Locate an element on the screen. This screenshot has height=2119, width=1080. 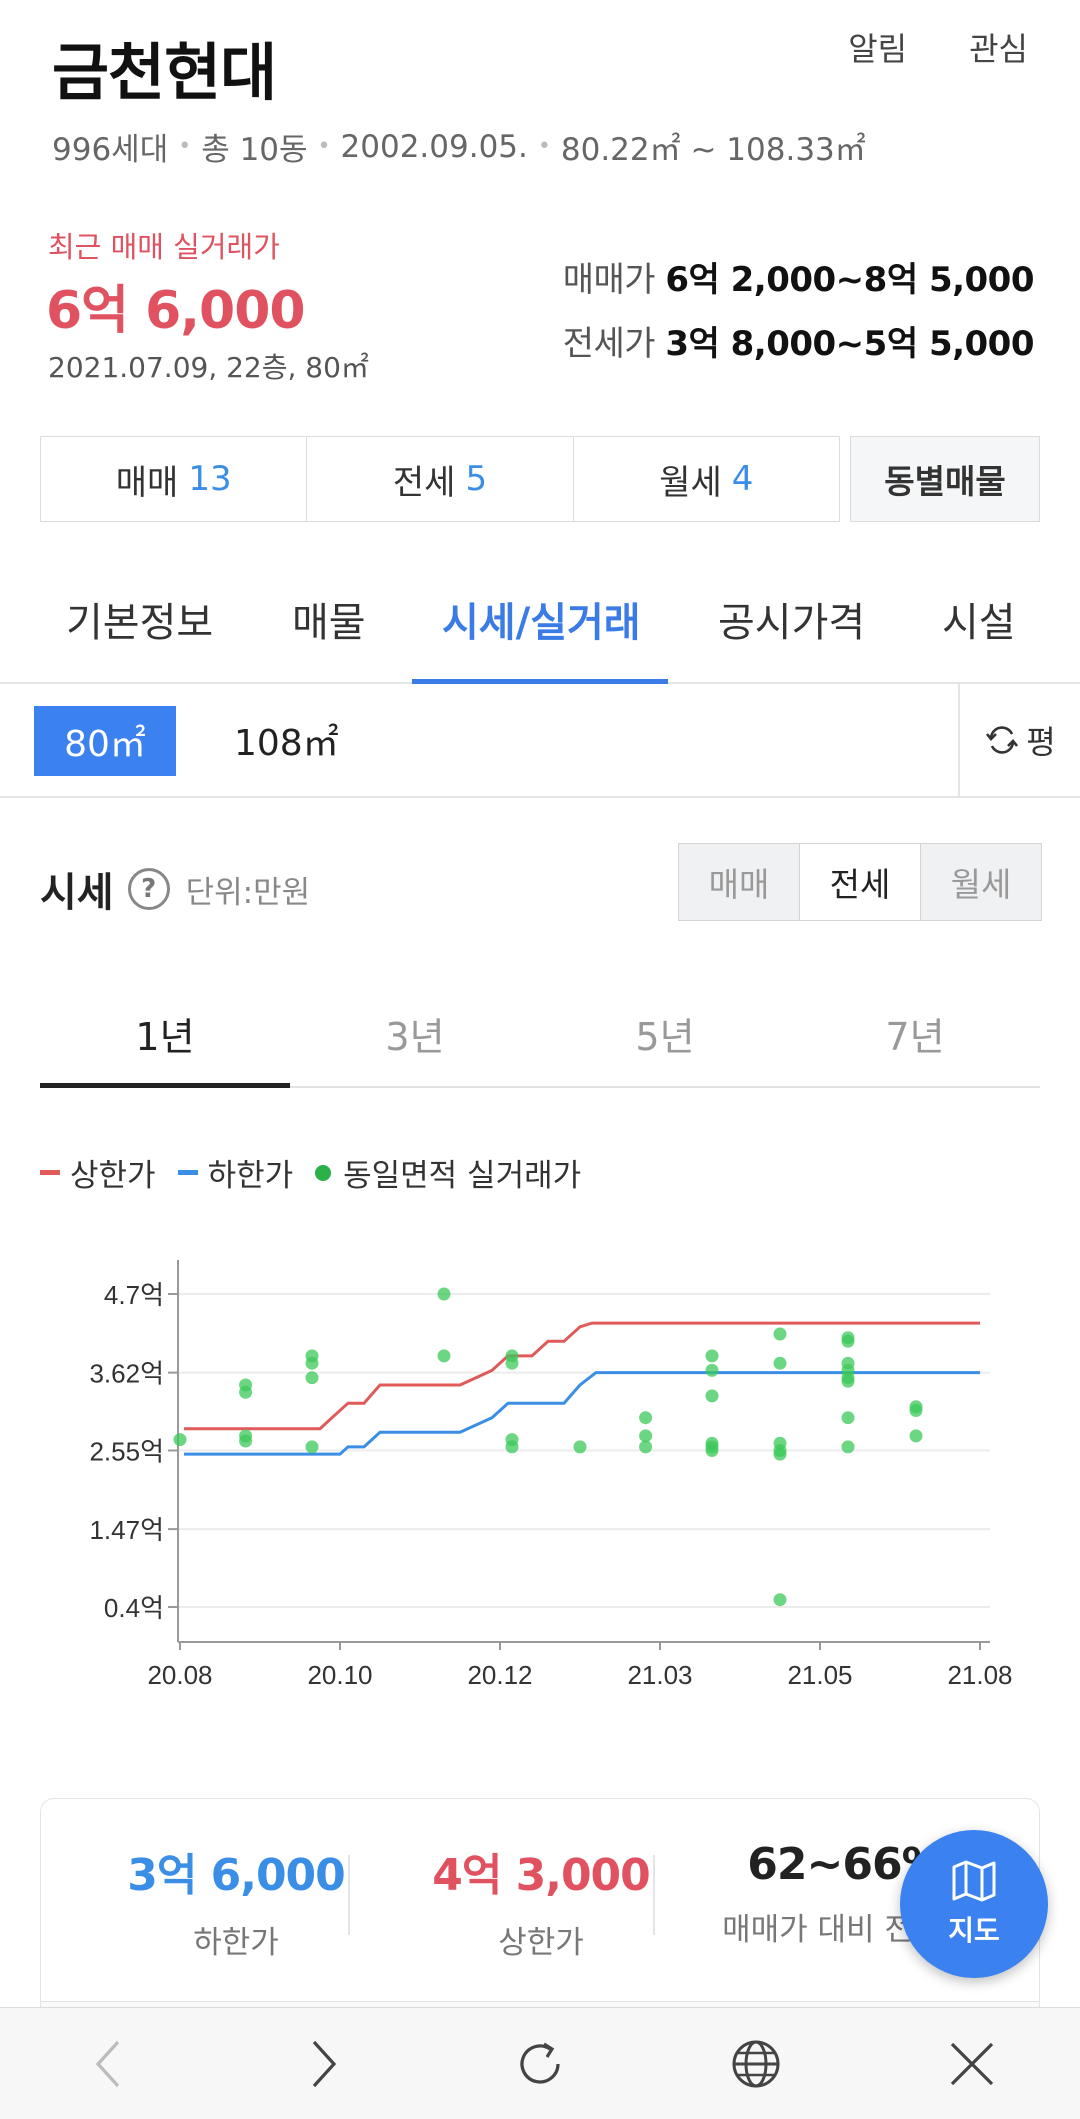
period-7y: 7년 is located at coordinates (915, 1033).